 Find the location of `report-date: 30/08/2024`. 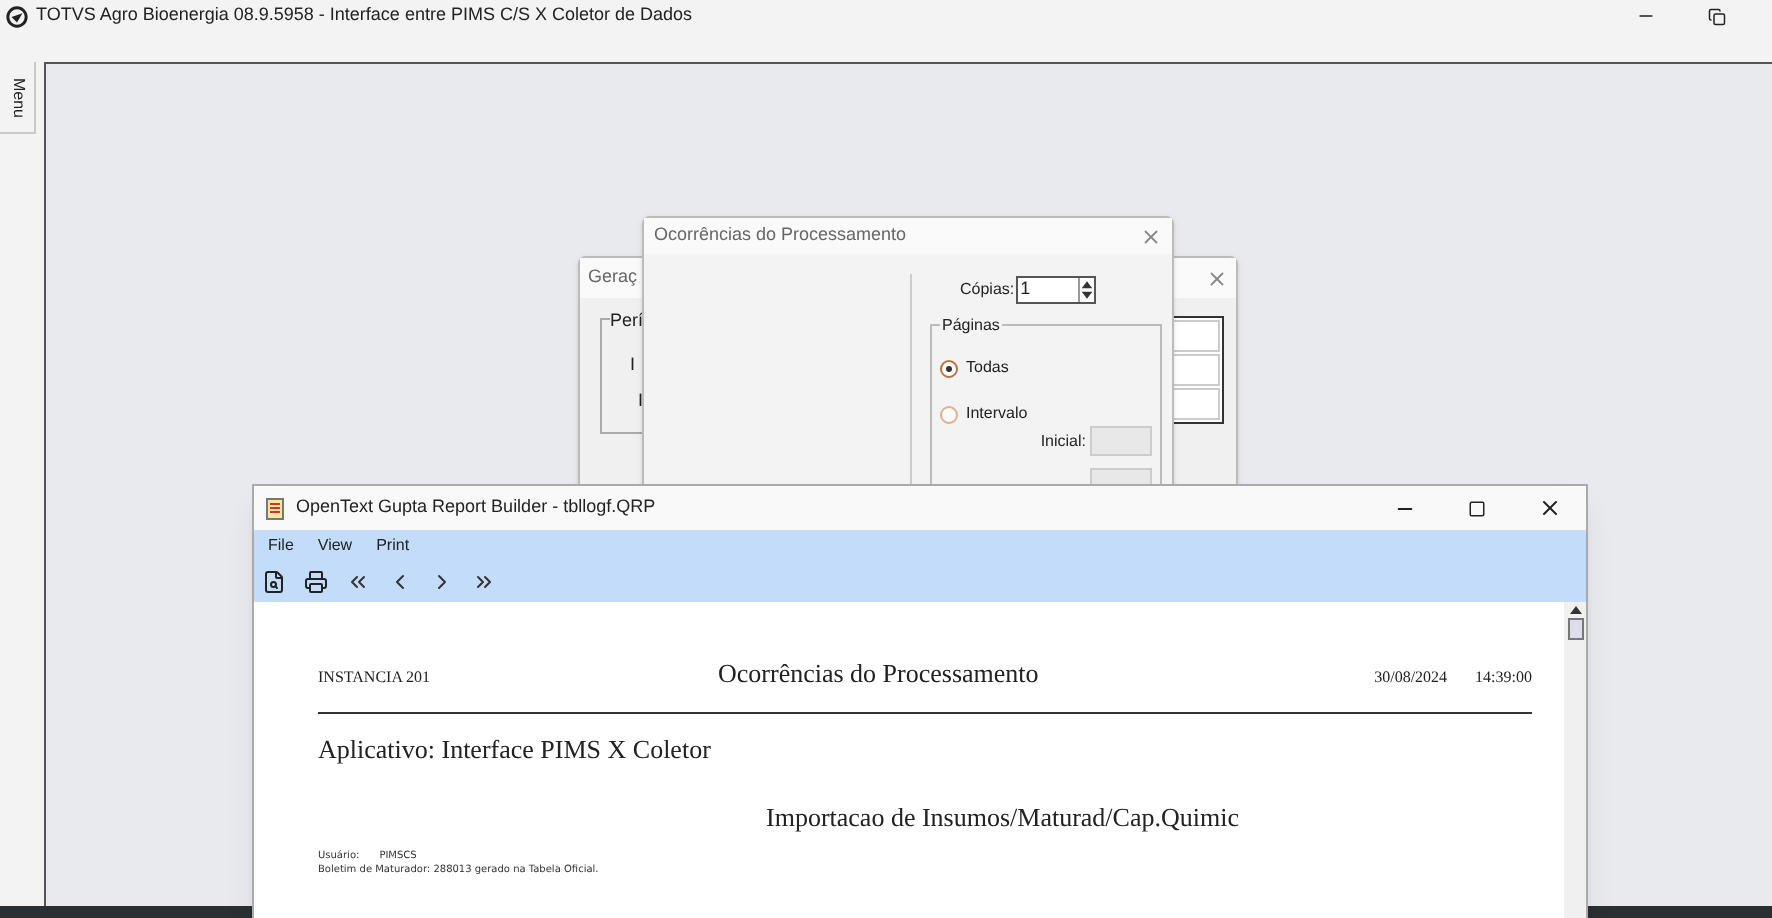

report-date: 30/08/2024 is located at coordinates (1411, 678).